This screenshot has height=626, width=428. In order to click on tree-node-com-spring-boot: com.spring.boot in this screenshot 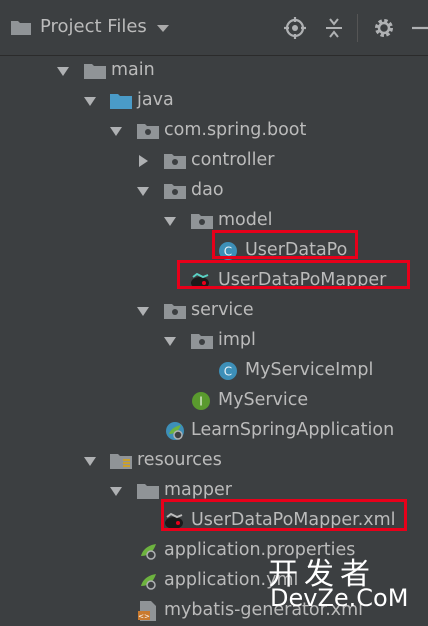, I will do `click(214, 131)`.